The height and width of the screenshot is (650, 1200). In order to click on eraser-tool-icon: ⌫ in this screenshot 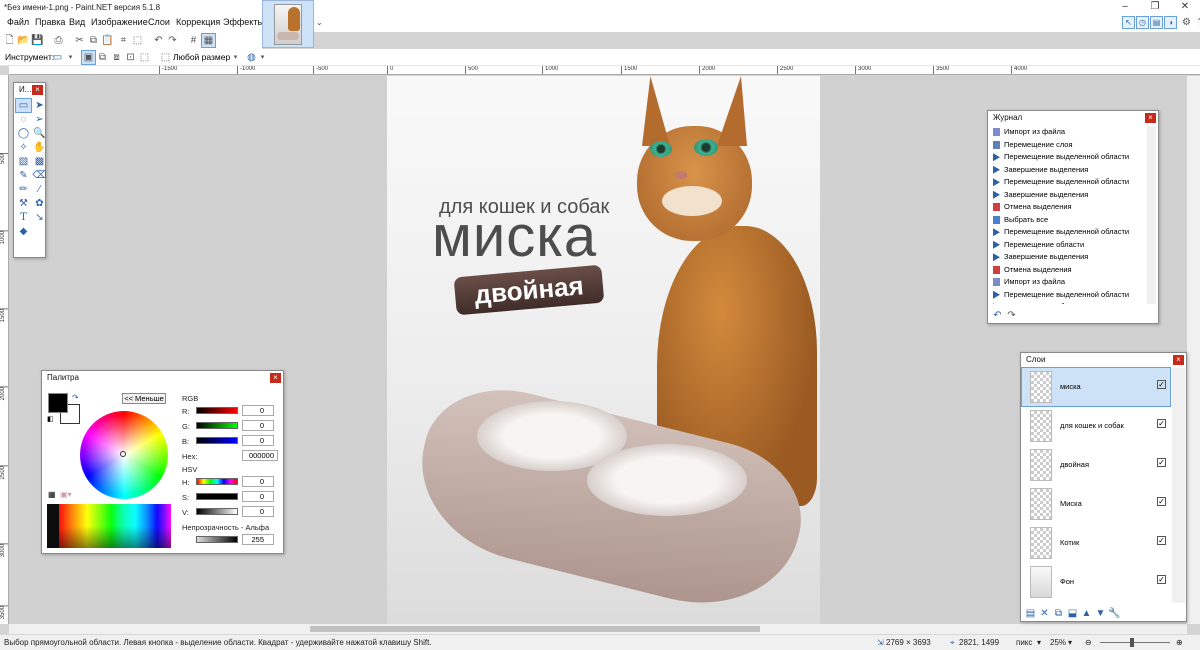, I will do `click(39, 175)`.